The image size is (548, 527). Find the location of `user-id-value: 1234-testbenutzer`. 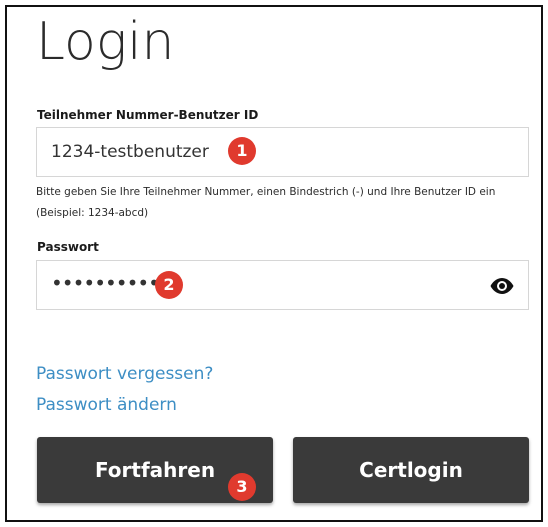

user-id-value: 1234-testbenutzer is located at coordinates (130, 152).